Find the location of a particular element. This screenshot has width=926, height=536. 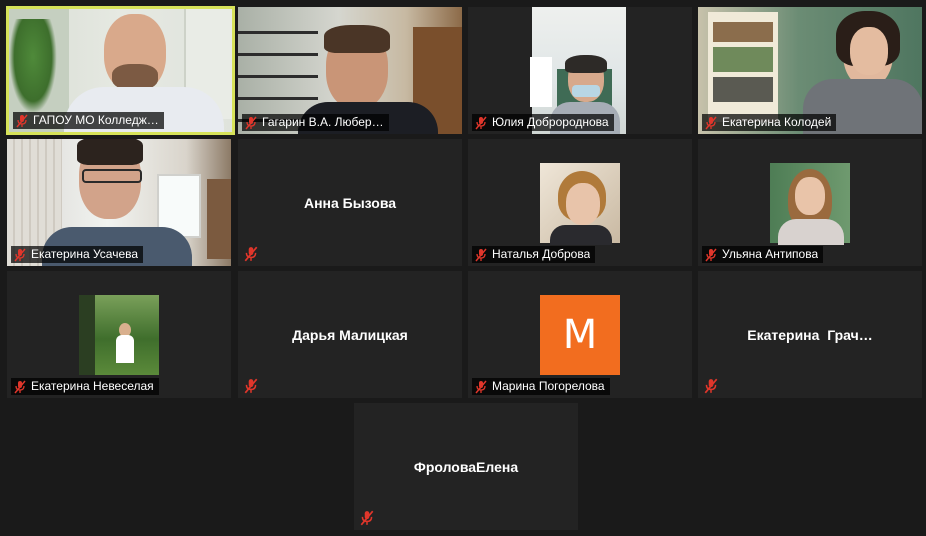

participant-tile-pogorelova: M Марина Погорелова is located at coordinates (580, 334).